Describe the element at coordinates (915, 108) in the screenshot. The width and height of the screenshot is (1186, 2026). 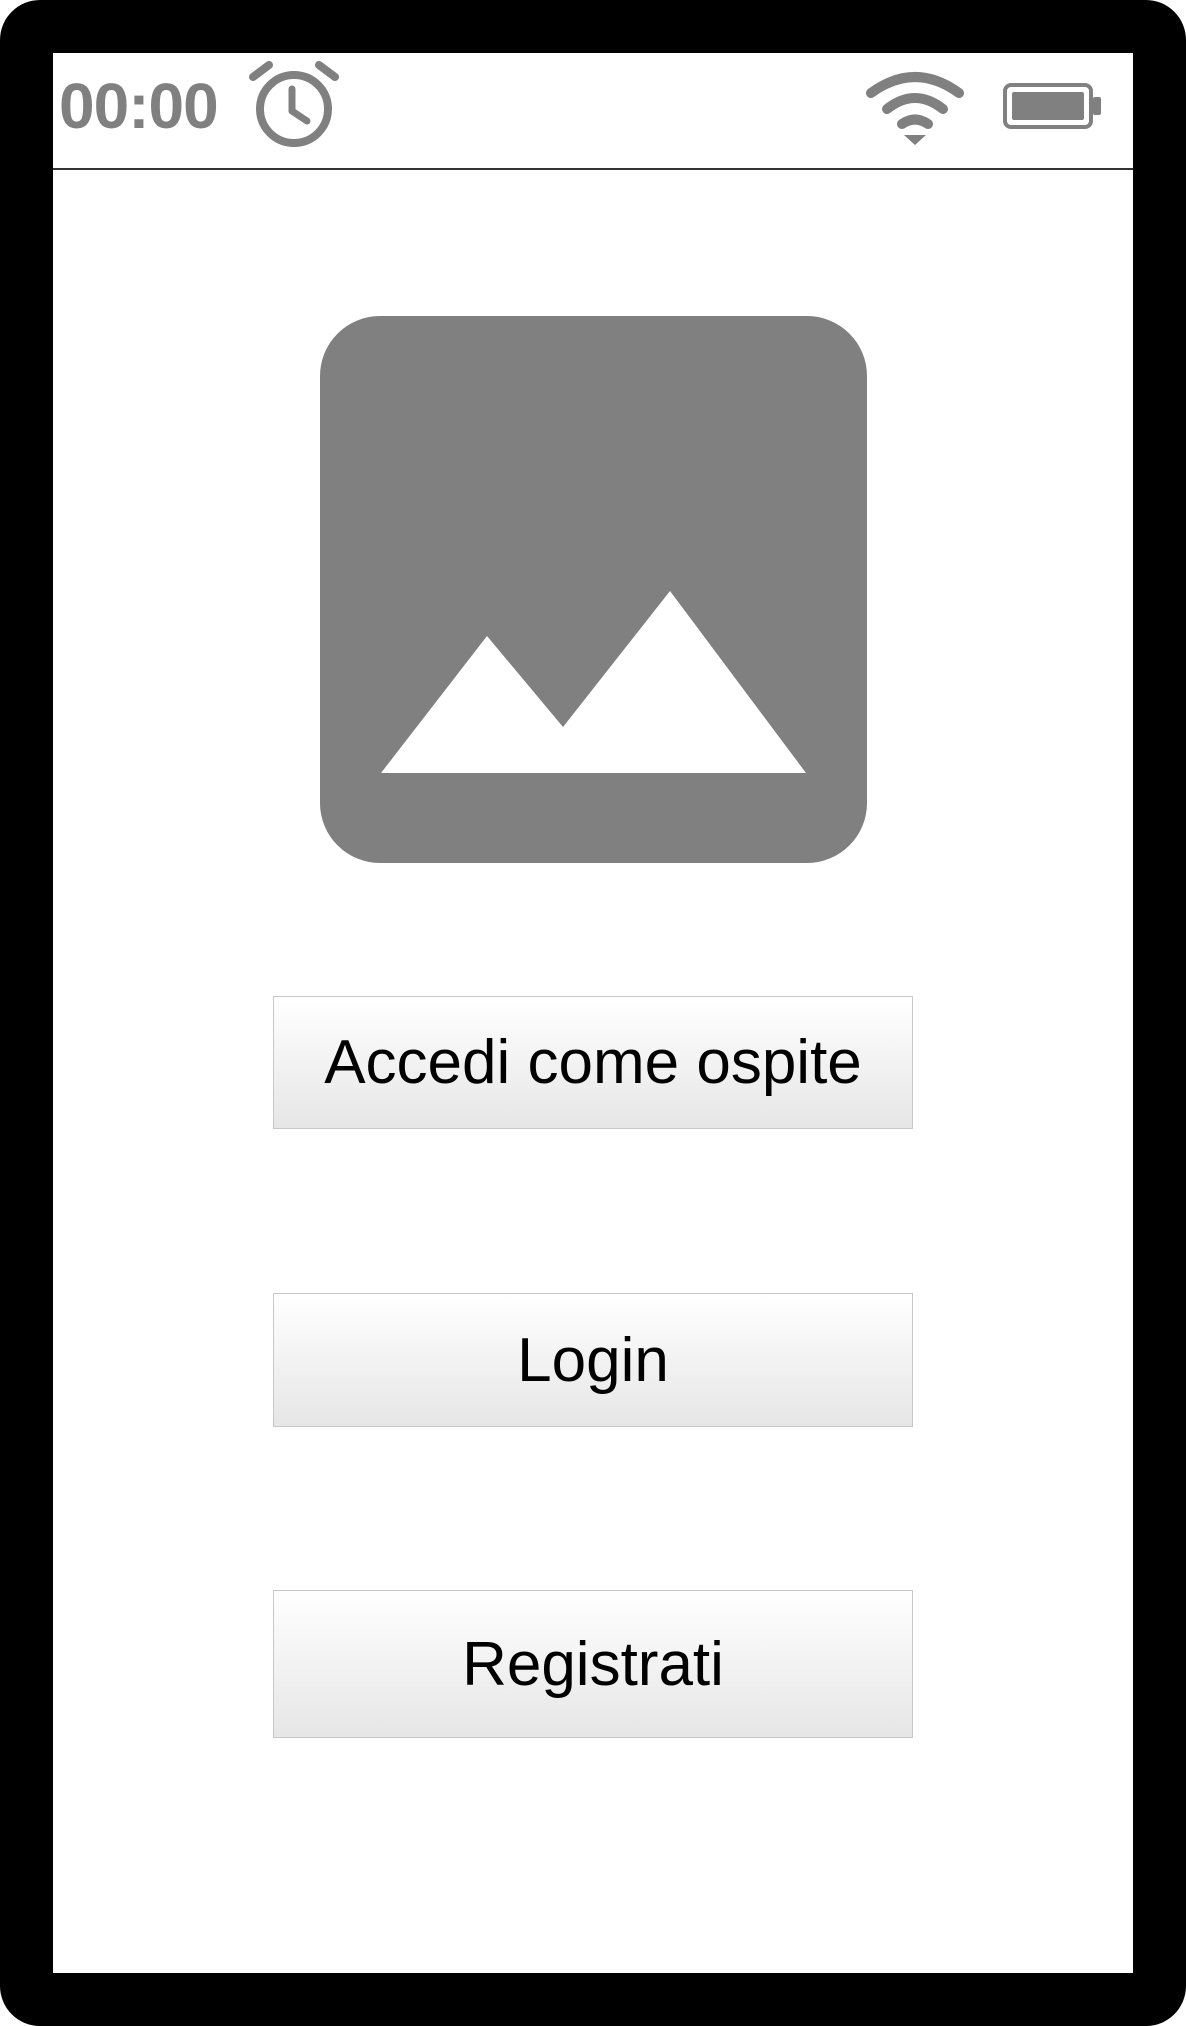
I see `wifi-icon` at that location.